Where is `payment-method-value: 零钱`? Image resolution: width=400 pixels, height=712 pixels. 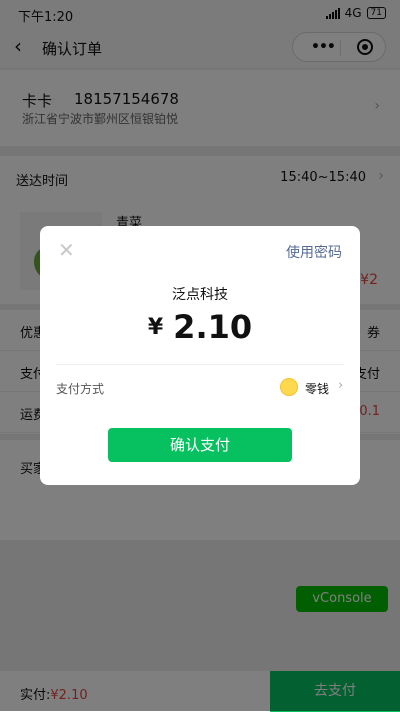 payment-method-value: 零钱 is located at coordinates (317, 388).